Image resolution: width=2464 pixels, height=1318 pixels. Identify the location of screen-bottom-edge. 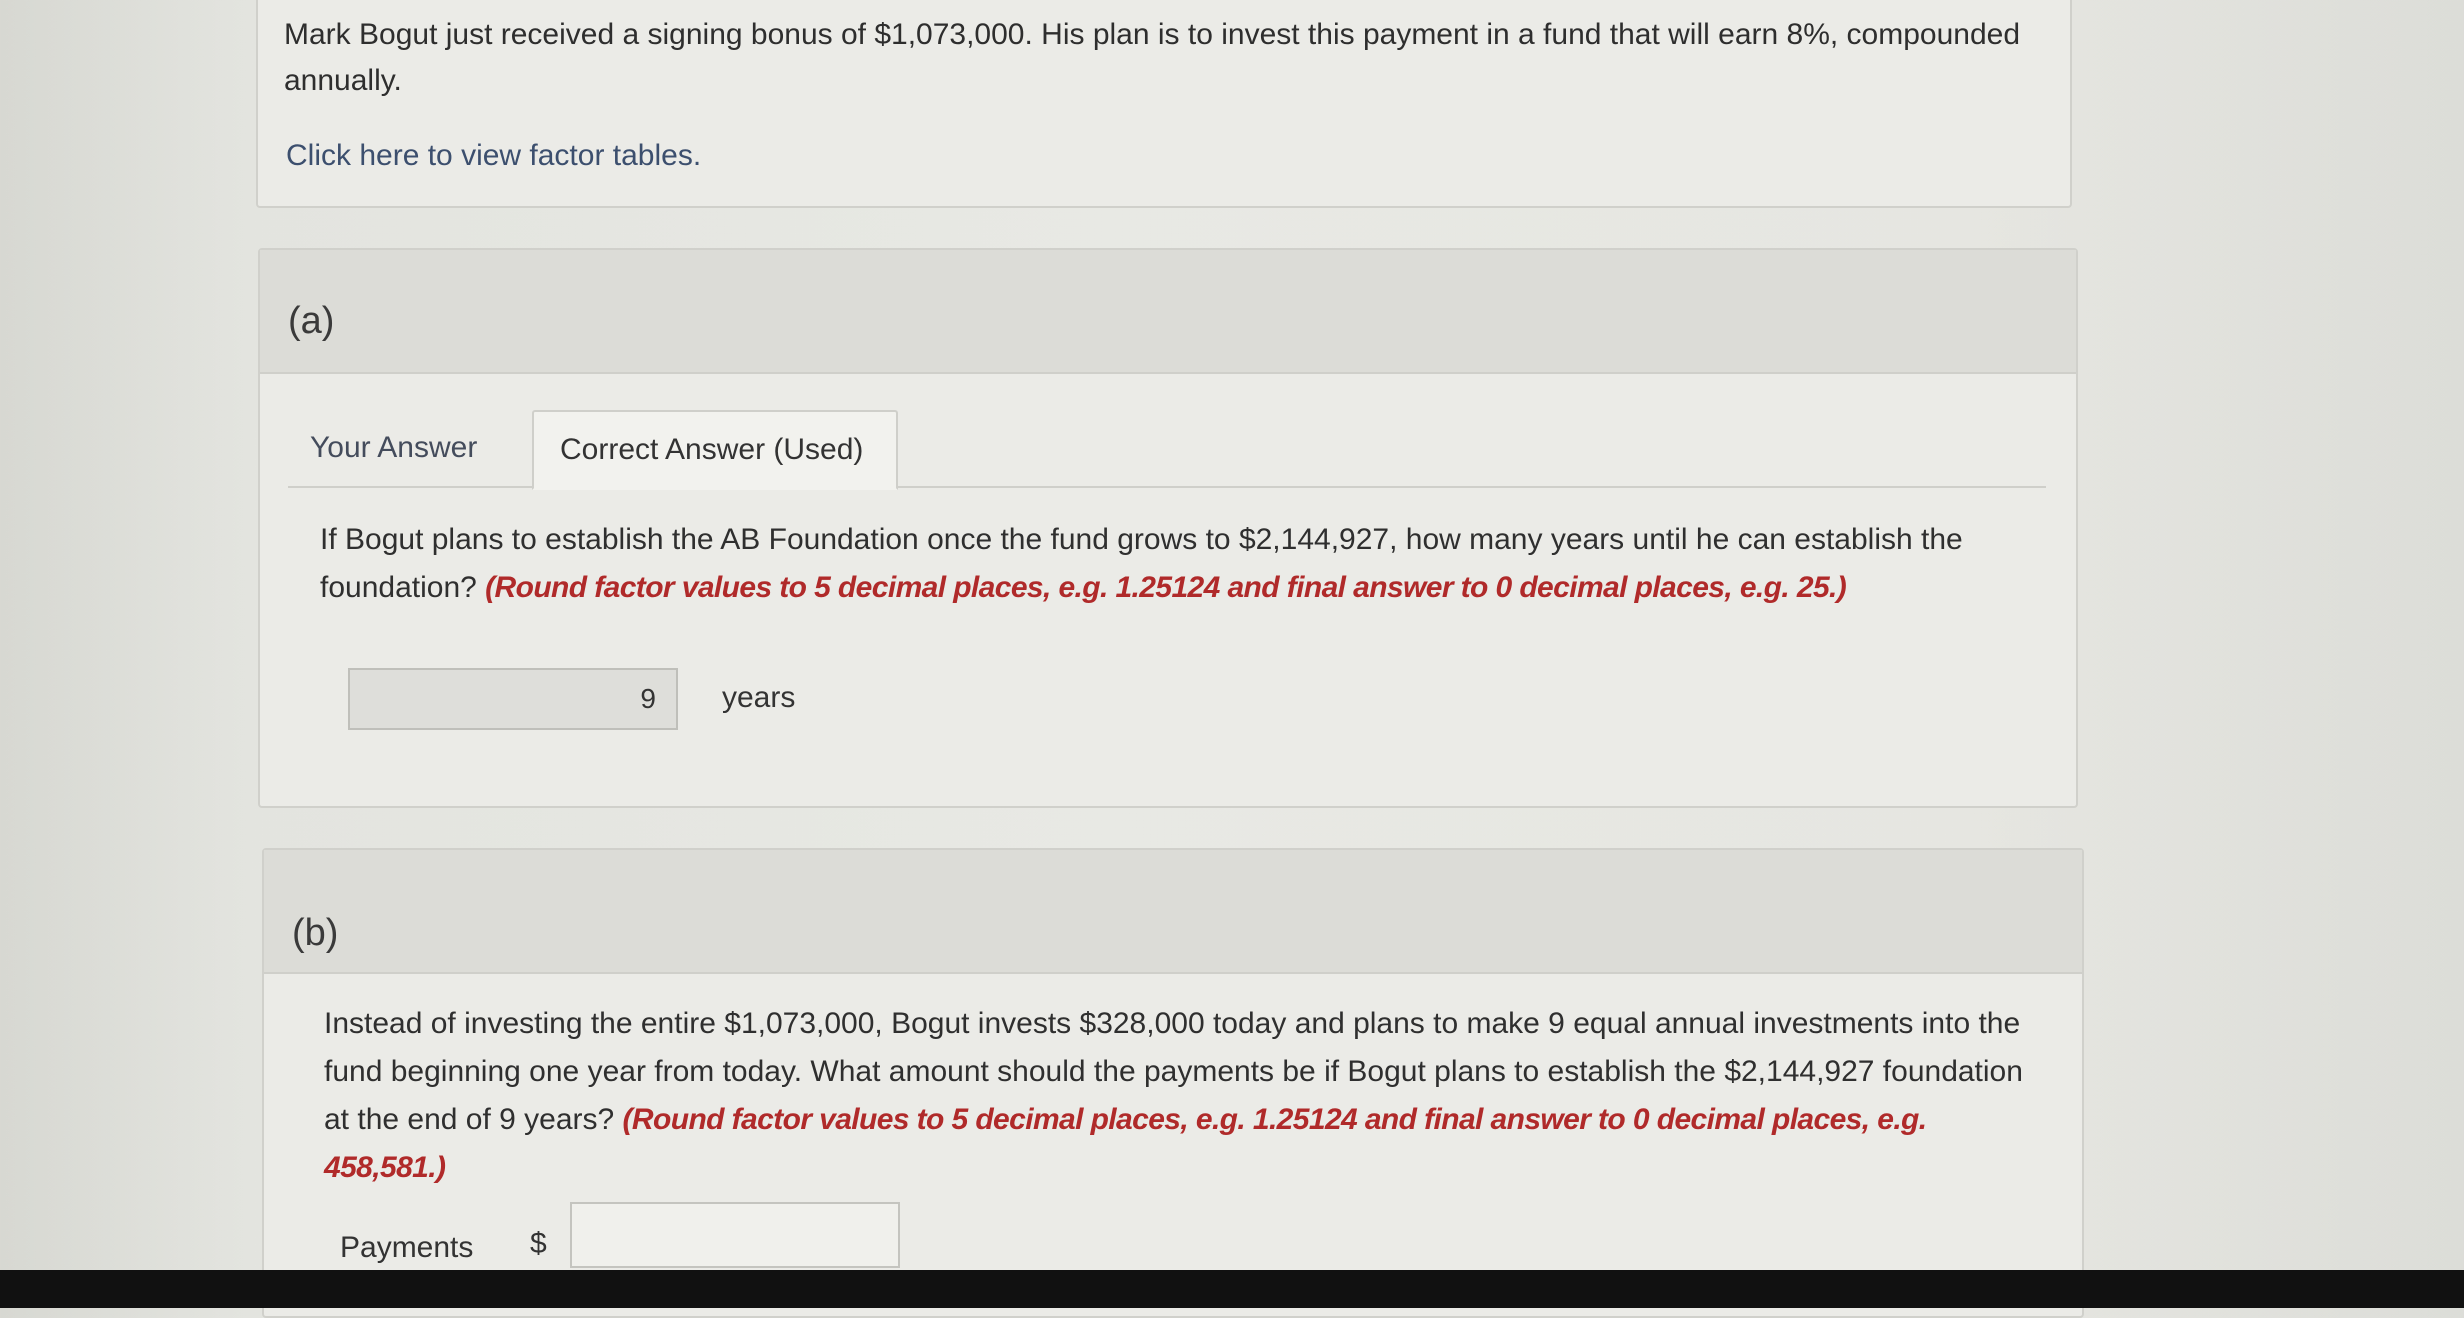
(1232, 1289).